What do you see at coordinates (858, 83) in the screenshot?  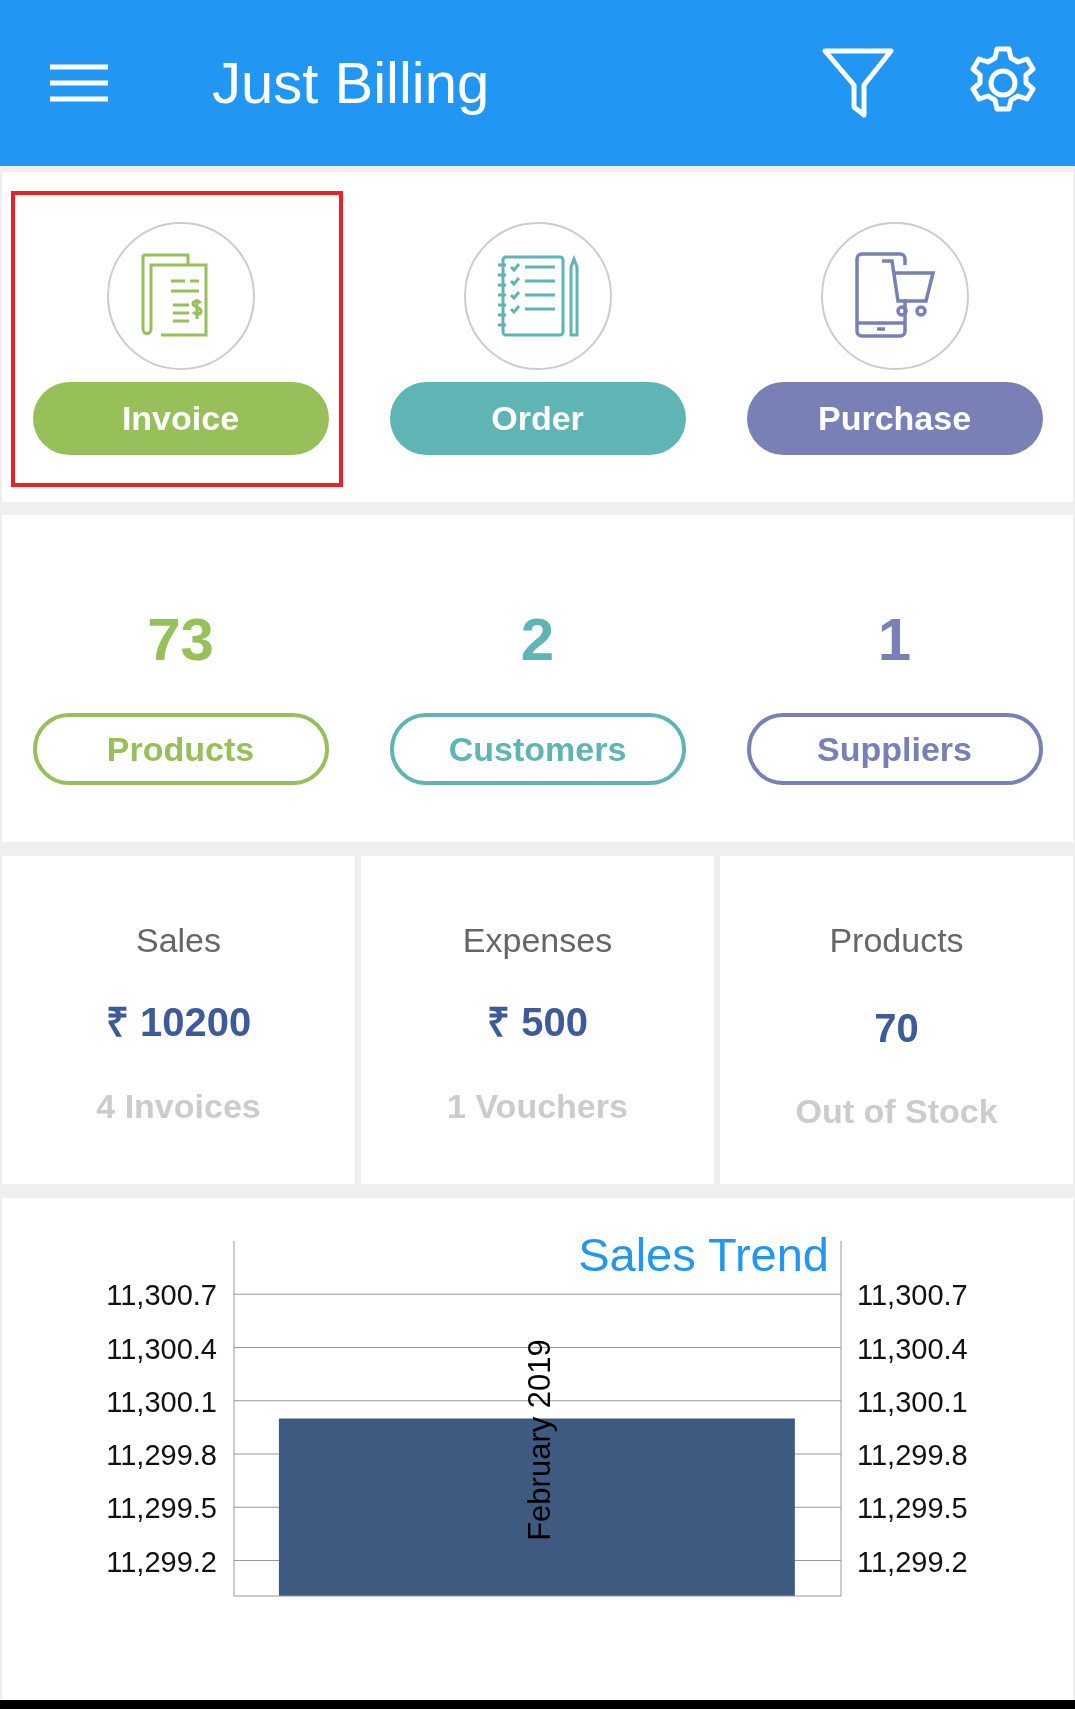 I see `filter-icon` at bounding box center [858, 83].